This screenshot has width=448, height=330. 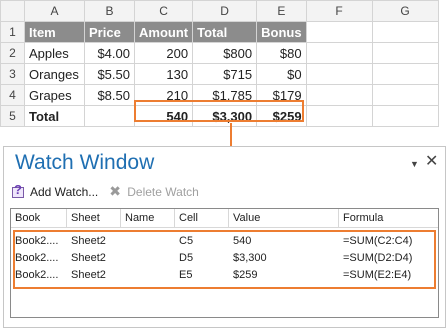 I want to click on cell-d3: $715, so click(x=225, y=74).